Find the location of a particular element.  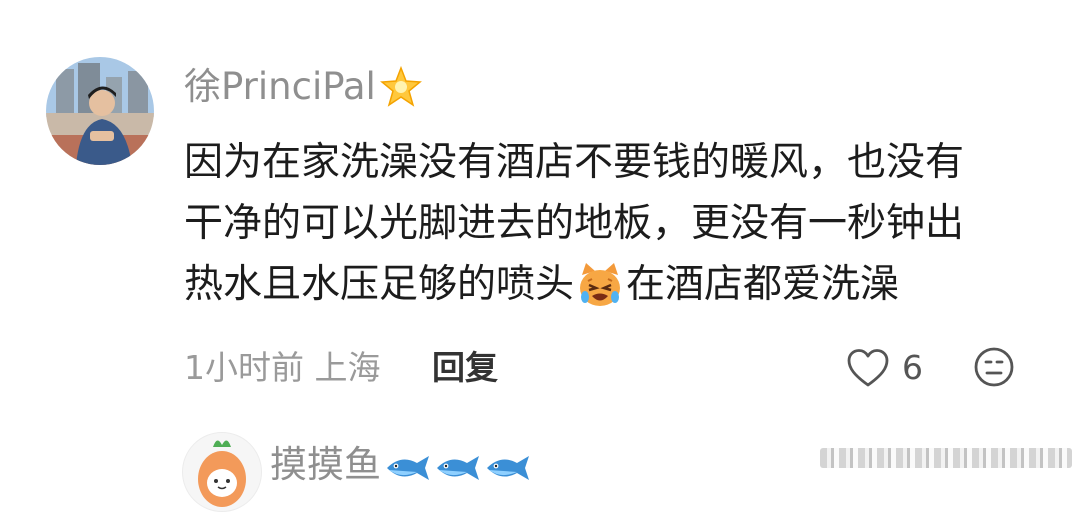

comment-line: 因为在家洗澡没有酒店不要钱的暖风，也没有 is located at coordinates (574, 162).